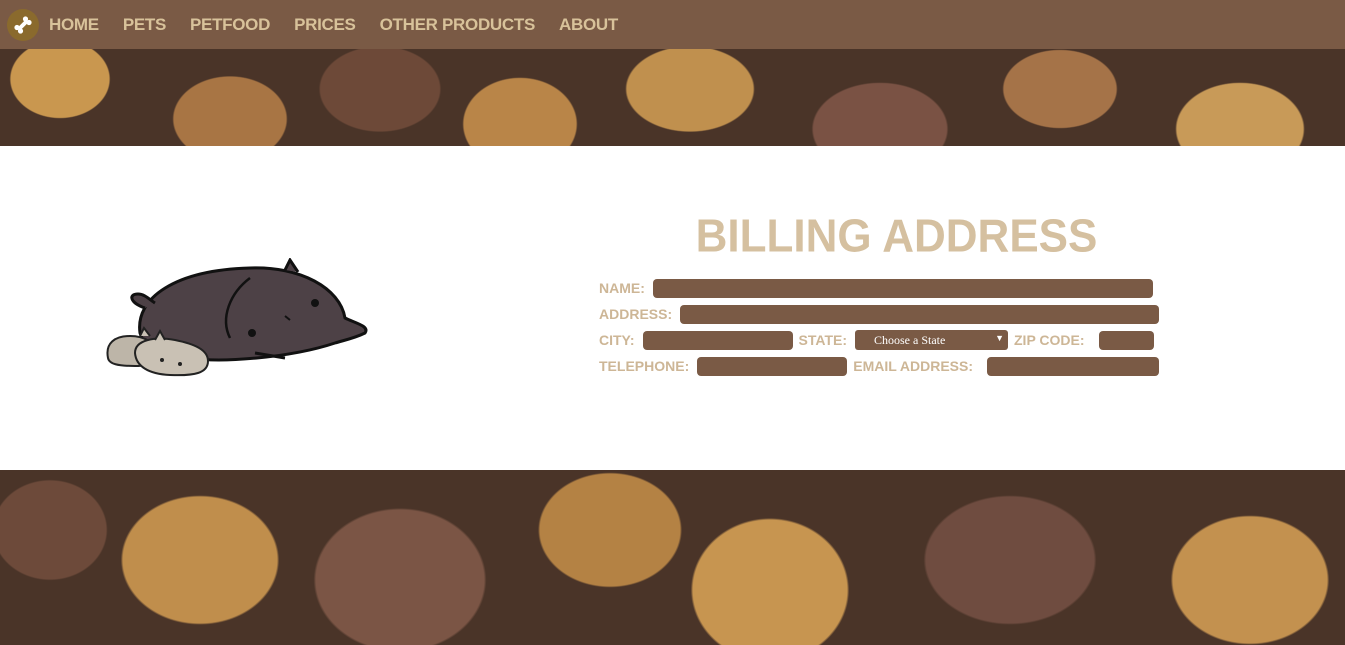  Describe the element at coordinates (1049, 340) in the screenshot. I see `zip-label: ZIP CODE:` at that location.